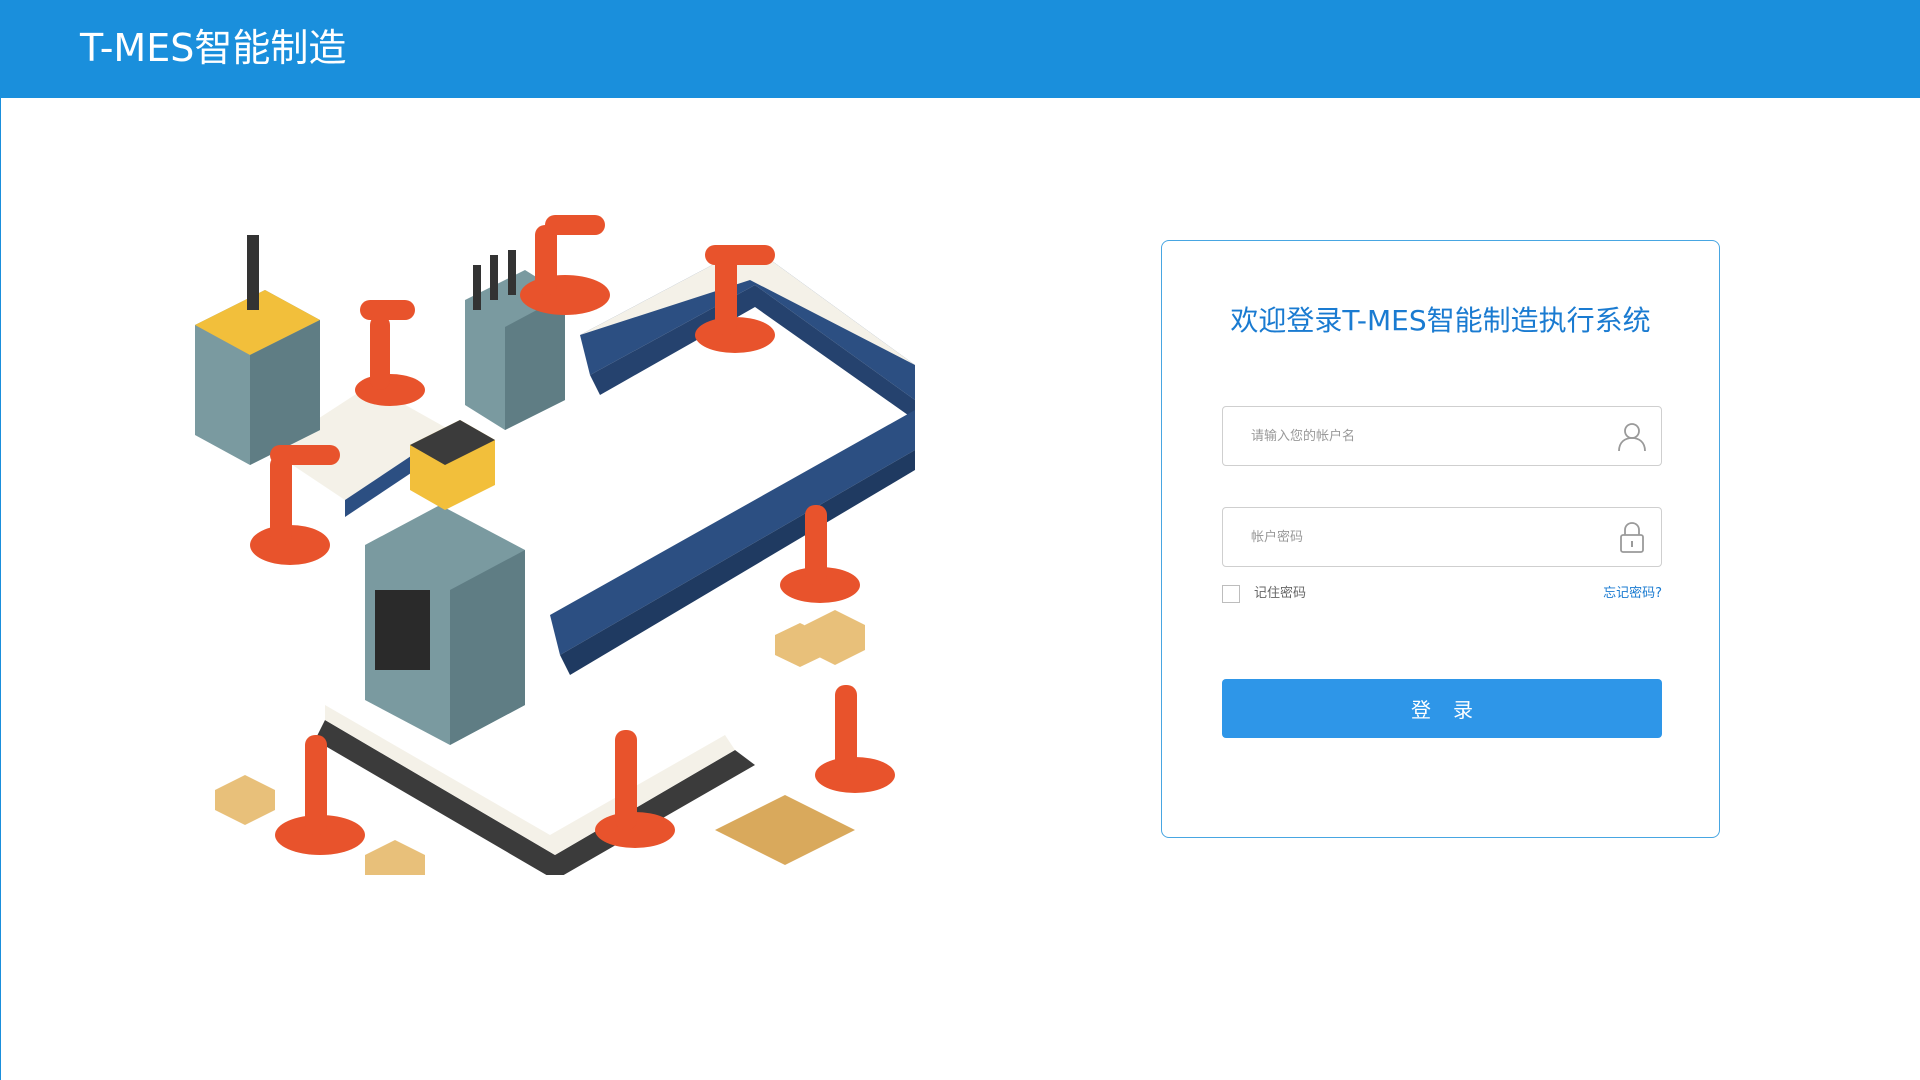  I want to click on password-field, so click(1442, 537).